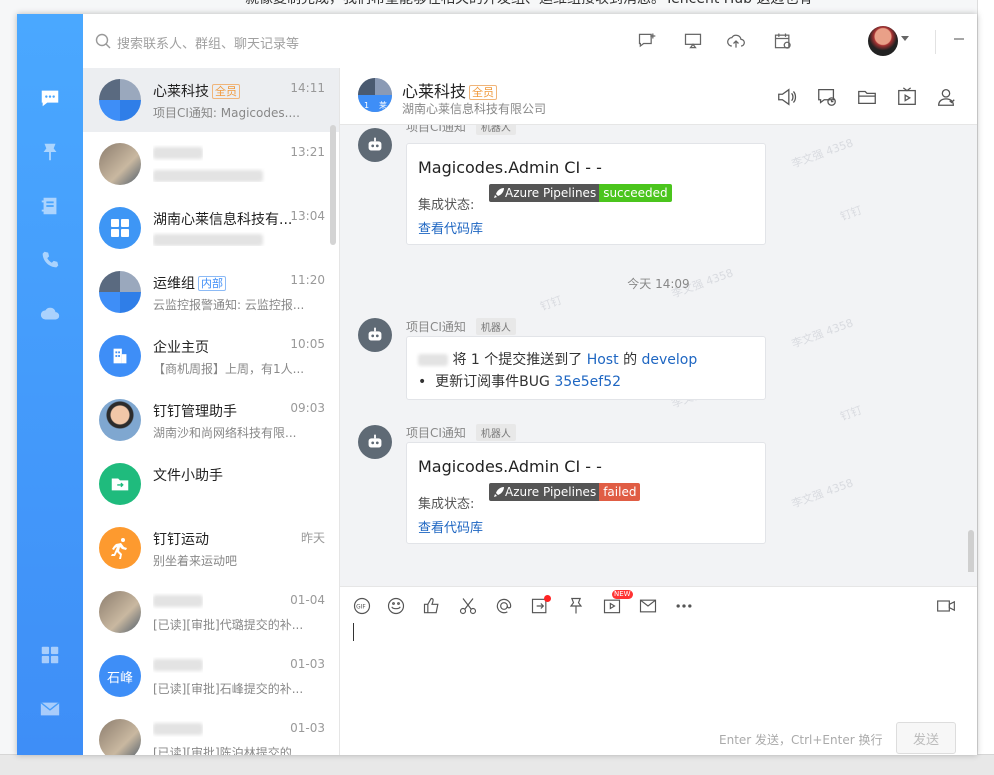 The image size is (994, 775). Describe the element at coordinates (693, 43) in the screenshot. I see `screen-share-button` at that location.